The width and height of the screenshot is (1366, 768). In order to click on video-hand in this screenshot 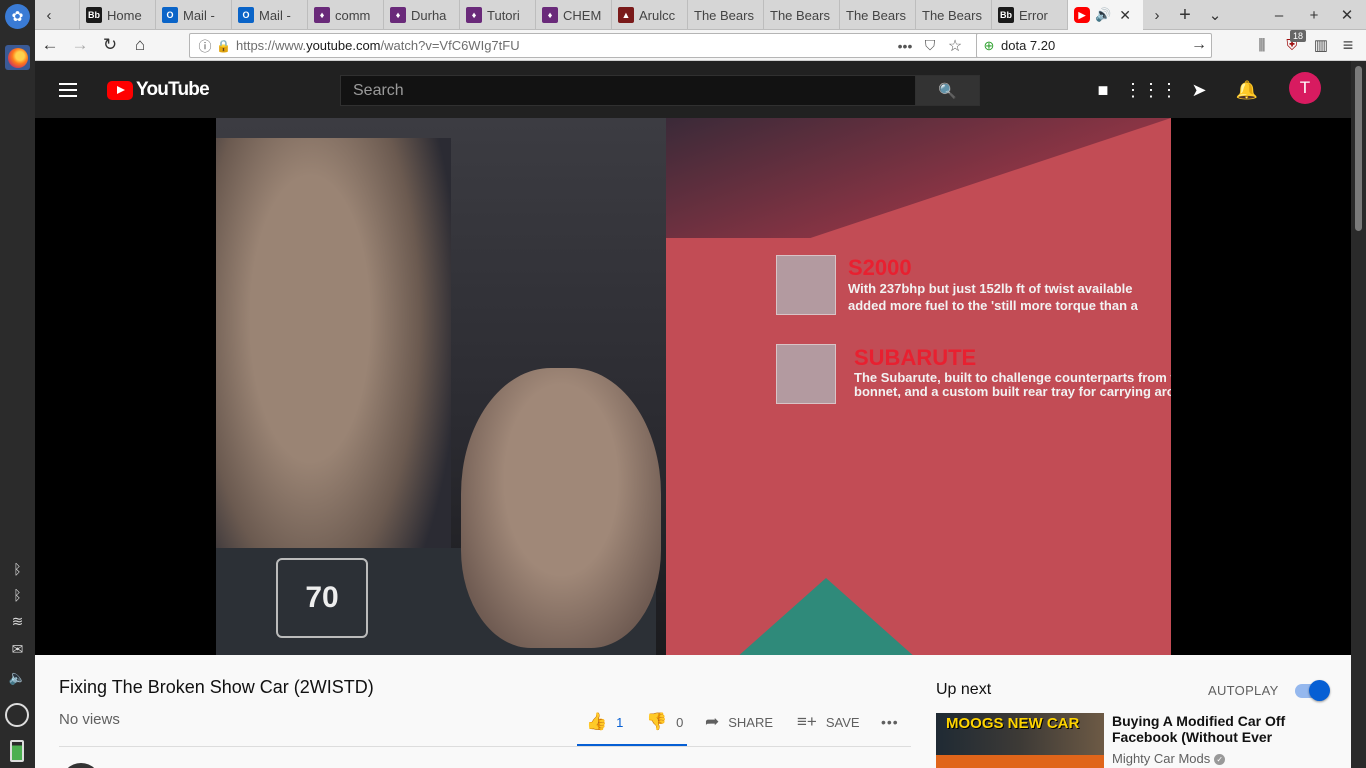, I will do `click(561, 508)`.